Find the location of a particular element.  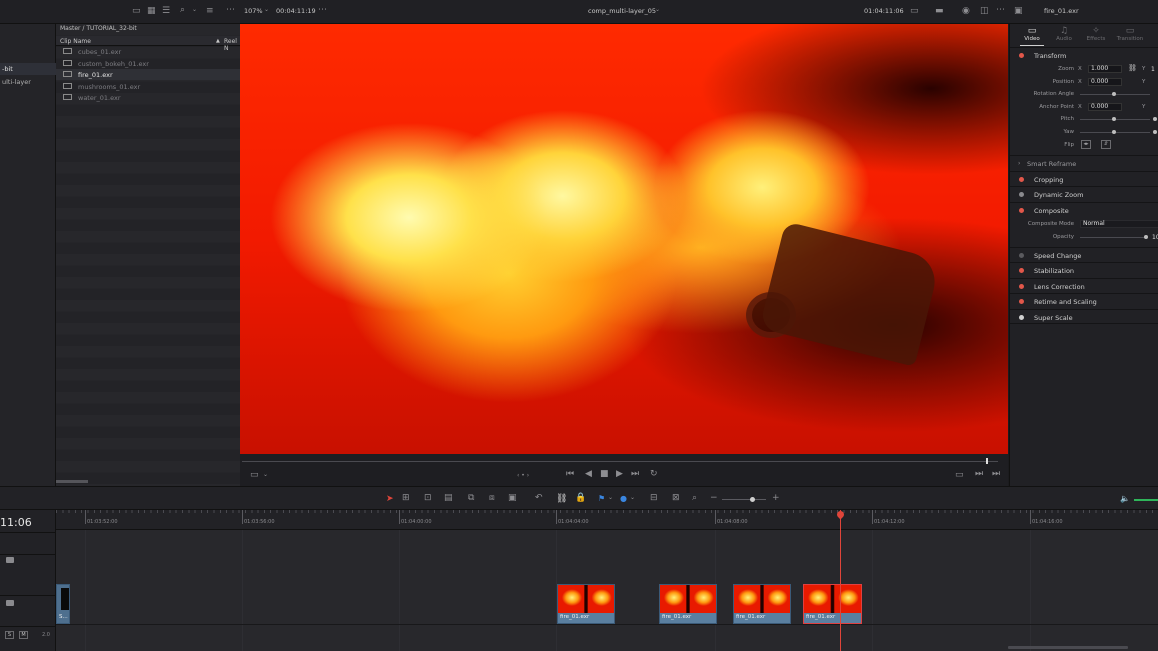

timeline-name: comp_multi-layer_05 is located at coordinates (622, 11).